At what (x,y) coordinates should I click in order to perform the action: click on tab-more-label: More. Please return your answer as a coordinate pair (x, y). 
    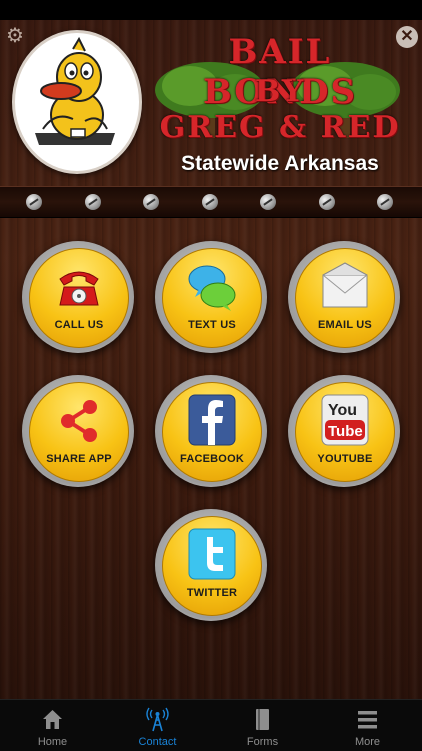
    Looking at the image, I should click on (367, 742).